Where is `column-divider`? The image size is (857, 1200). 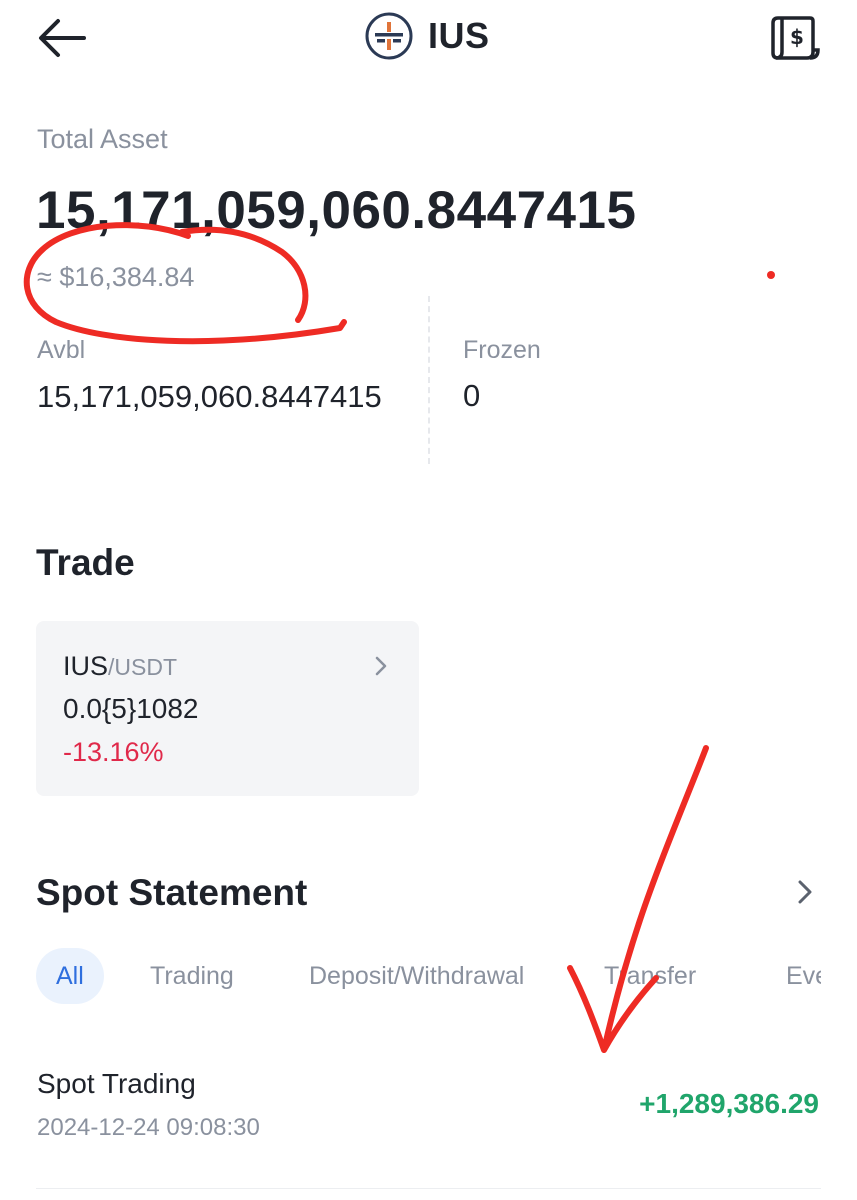
column-divider is located at coordinates (429, 380).